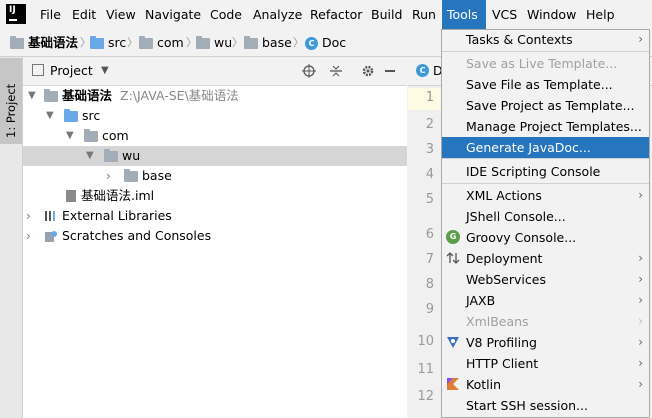 The image size is (652, 418). I want to click on dropdown-arrow-icon: ▼, so click(105, 71).